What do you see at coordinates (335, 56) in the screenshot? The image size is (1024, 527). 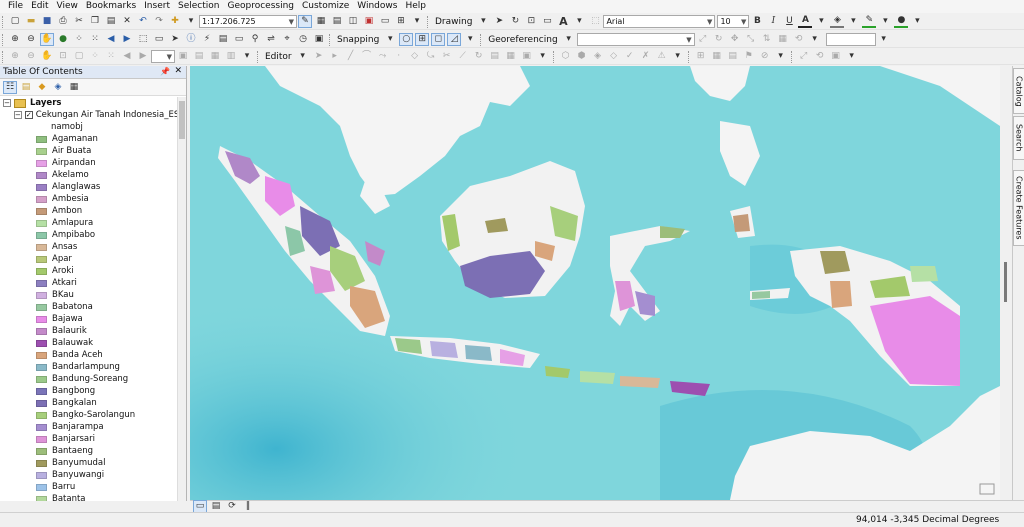 I see `edit-annotation-icon: ▸` at bounding box center [335, 56].